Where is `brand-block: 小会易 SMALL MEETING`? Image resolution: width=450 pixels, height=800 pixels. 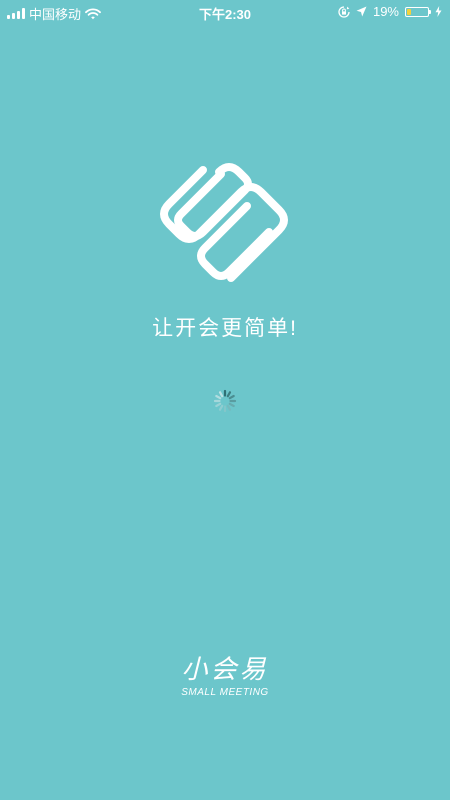 brand-block: 小会易 SMALL MEETING is located at coordinates (225, 676).